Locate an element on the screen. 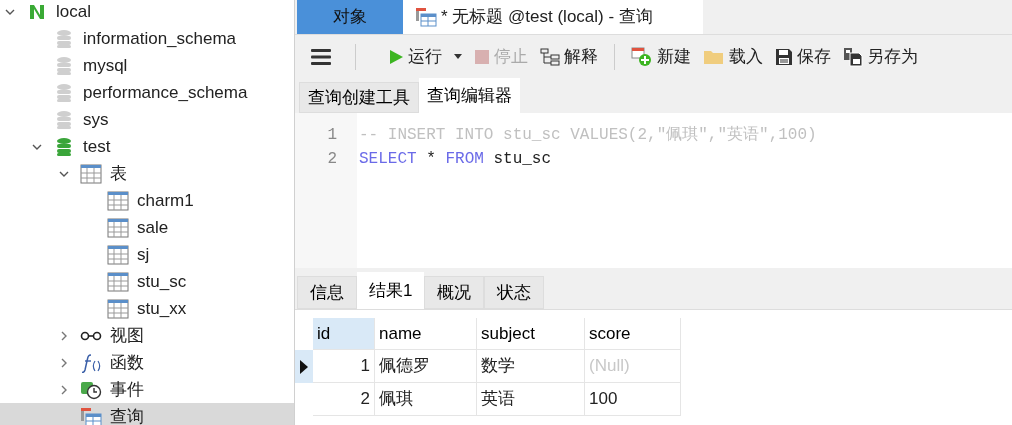  dropdown-arrow-icon is located at coordinates (458, 56).